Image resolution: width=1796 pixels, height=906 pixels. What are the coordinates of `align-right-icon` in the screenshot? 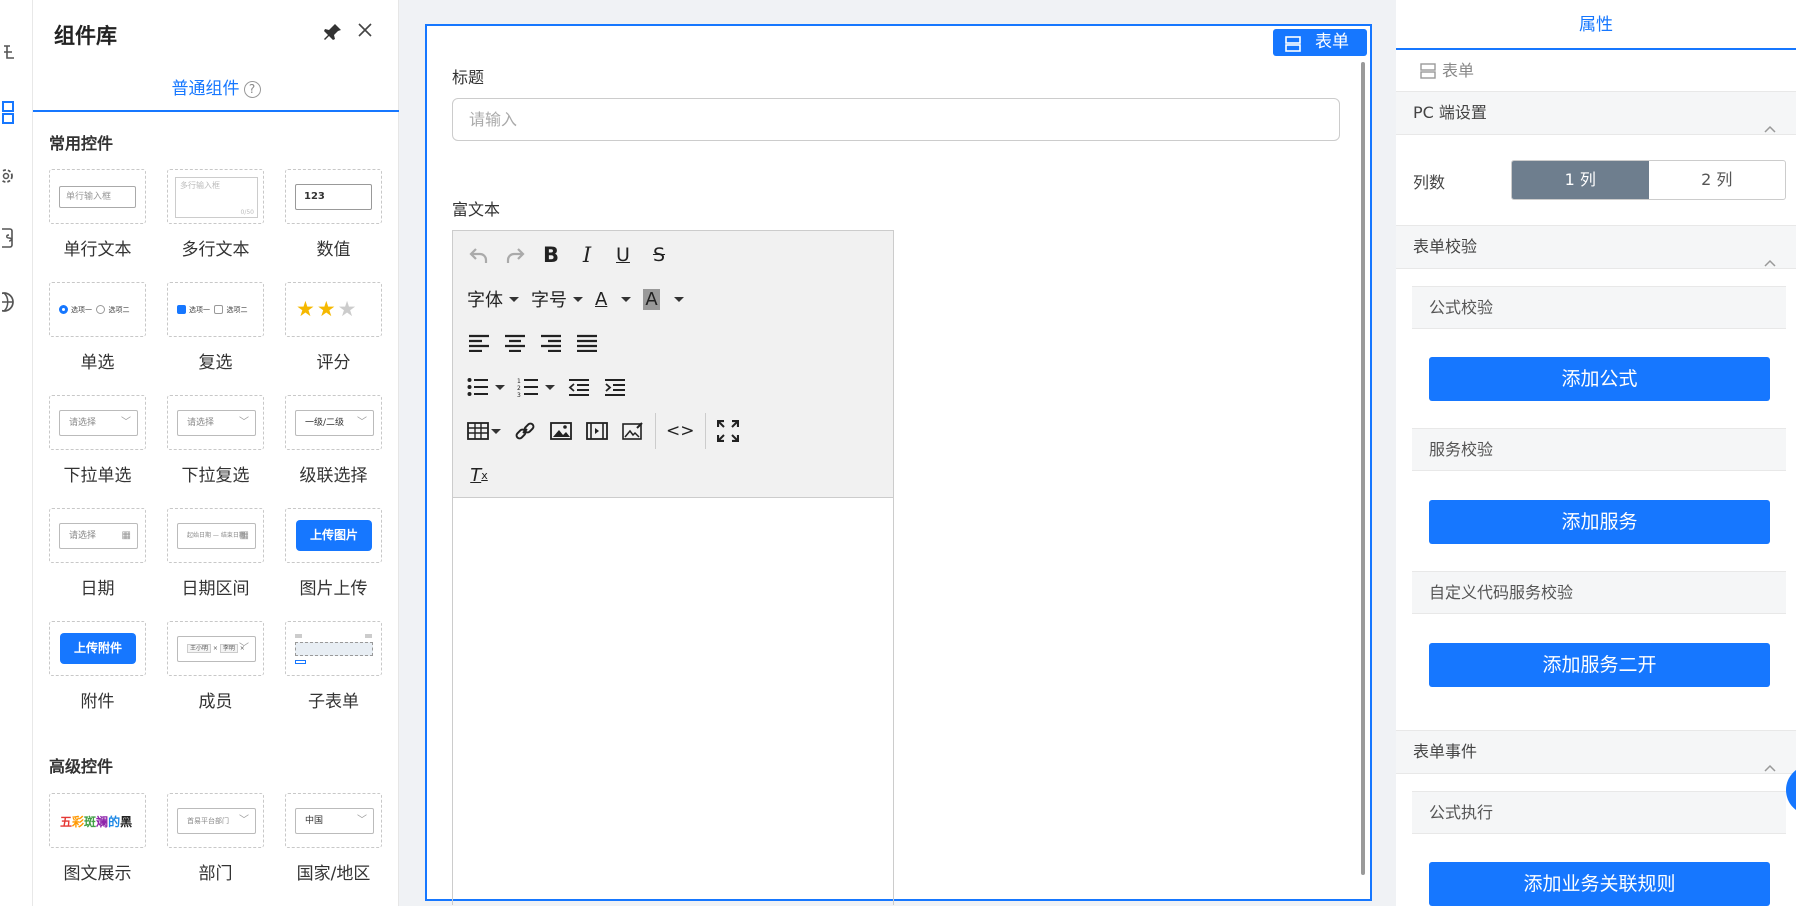 It's located at (551, 343).